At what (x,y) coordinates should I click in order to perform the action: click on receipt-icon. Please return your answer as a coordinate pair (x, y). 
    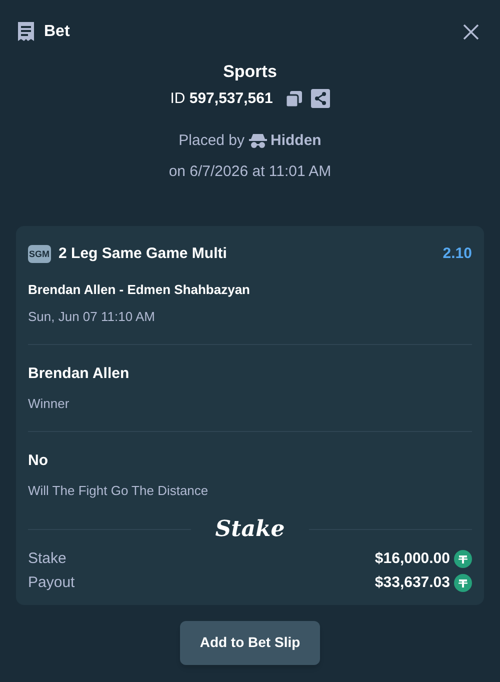
    Looking at the image, I should click on (26, 32).